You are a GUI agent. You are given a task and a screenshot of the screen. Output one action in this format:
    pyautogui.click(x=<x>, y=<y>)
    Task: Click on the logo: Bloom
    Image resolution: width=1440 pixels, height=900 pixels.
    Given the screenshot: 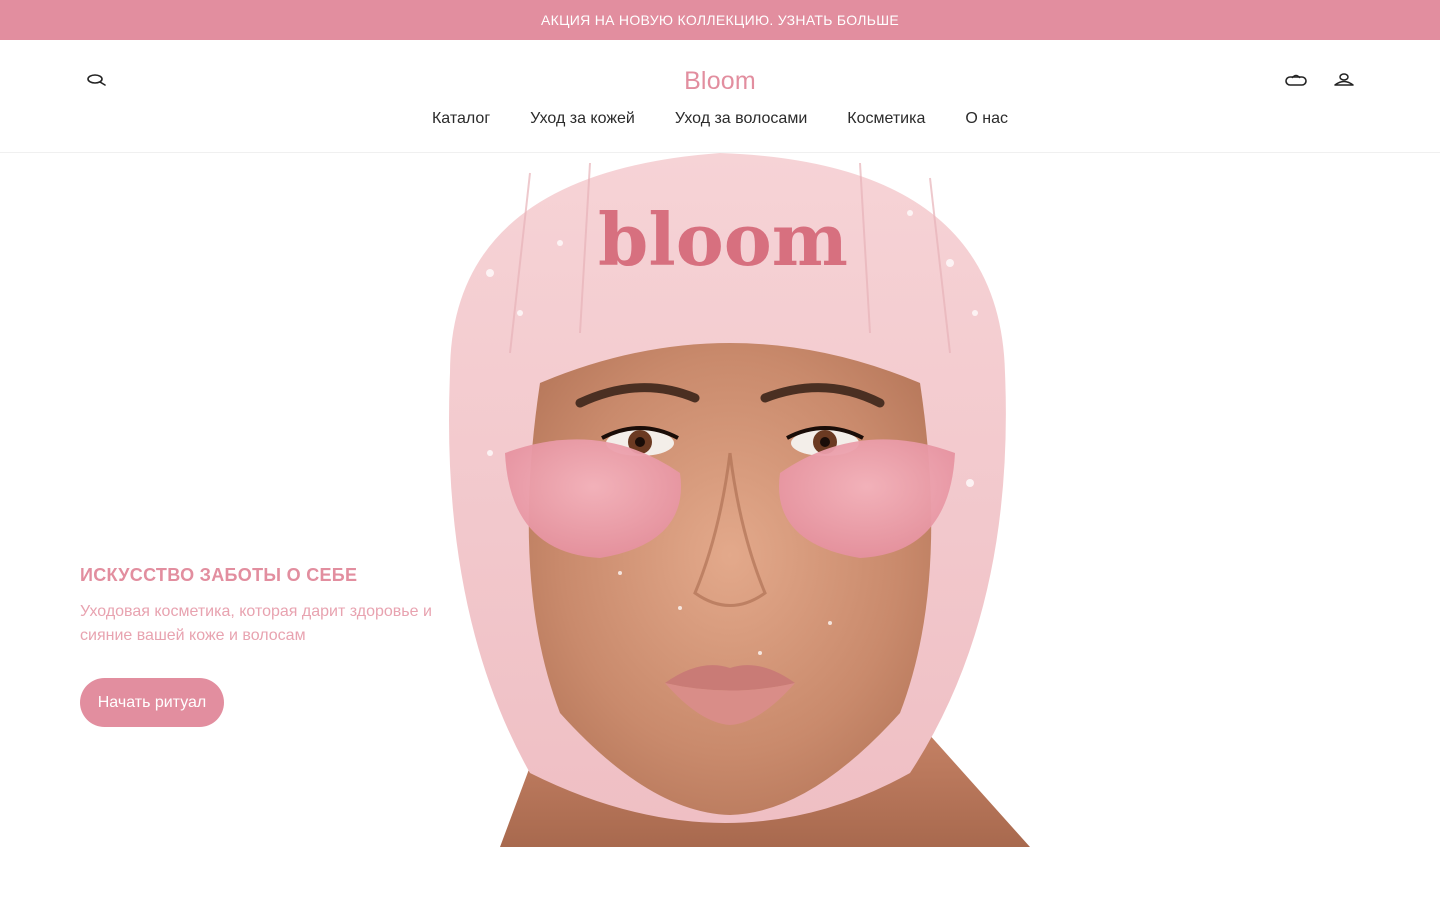 What is the action you would take?
    pyautogui.click(x=720, y=81)
    